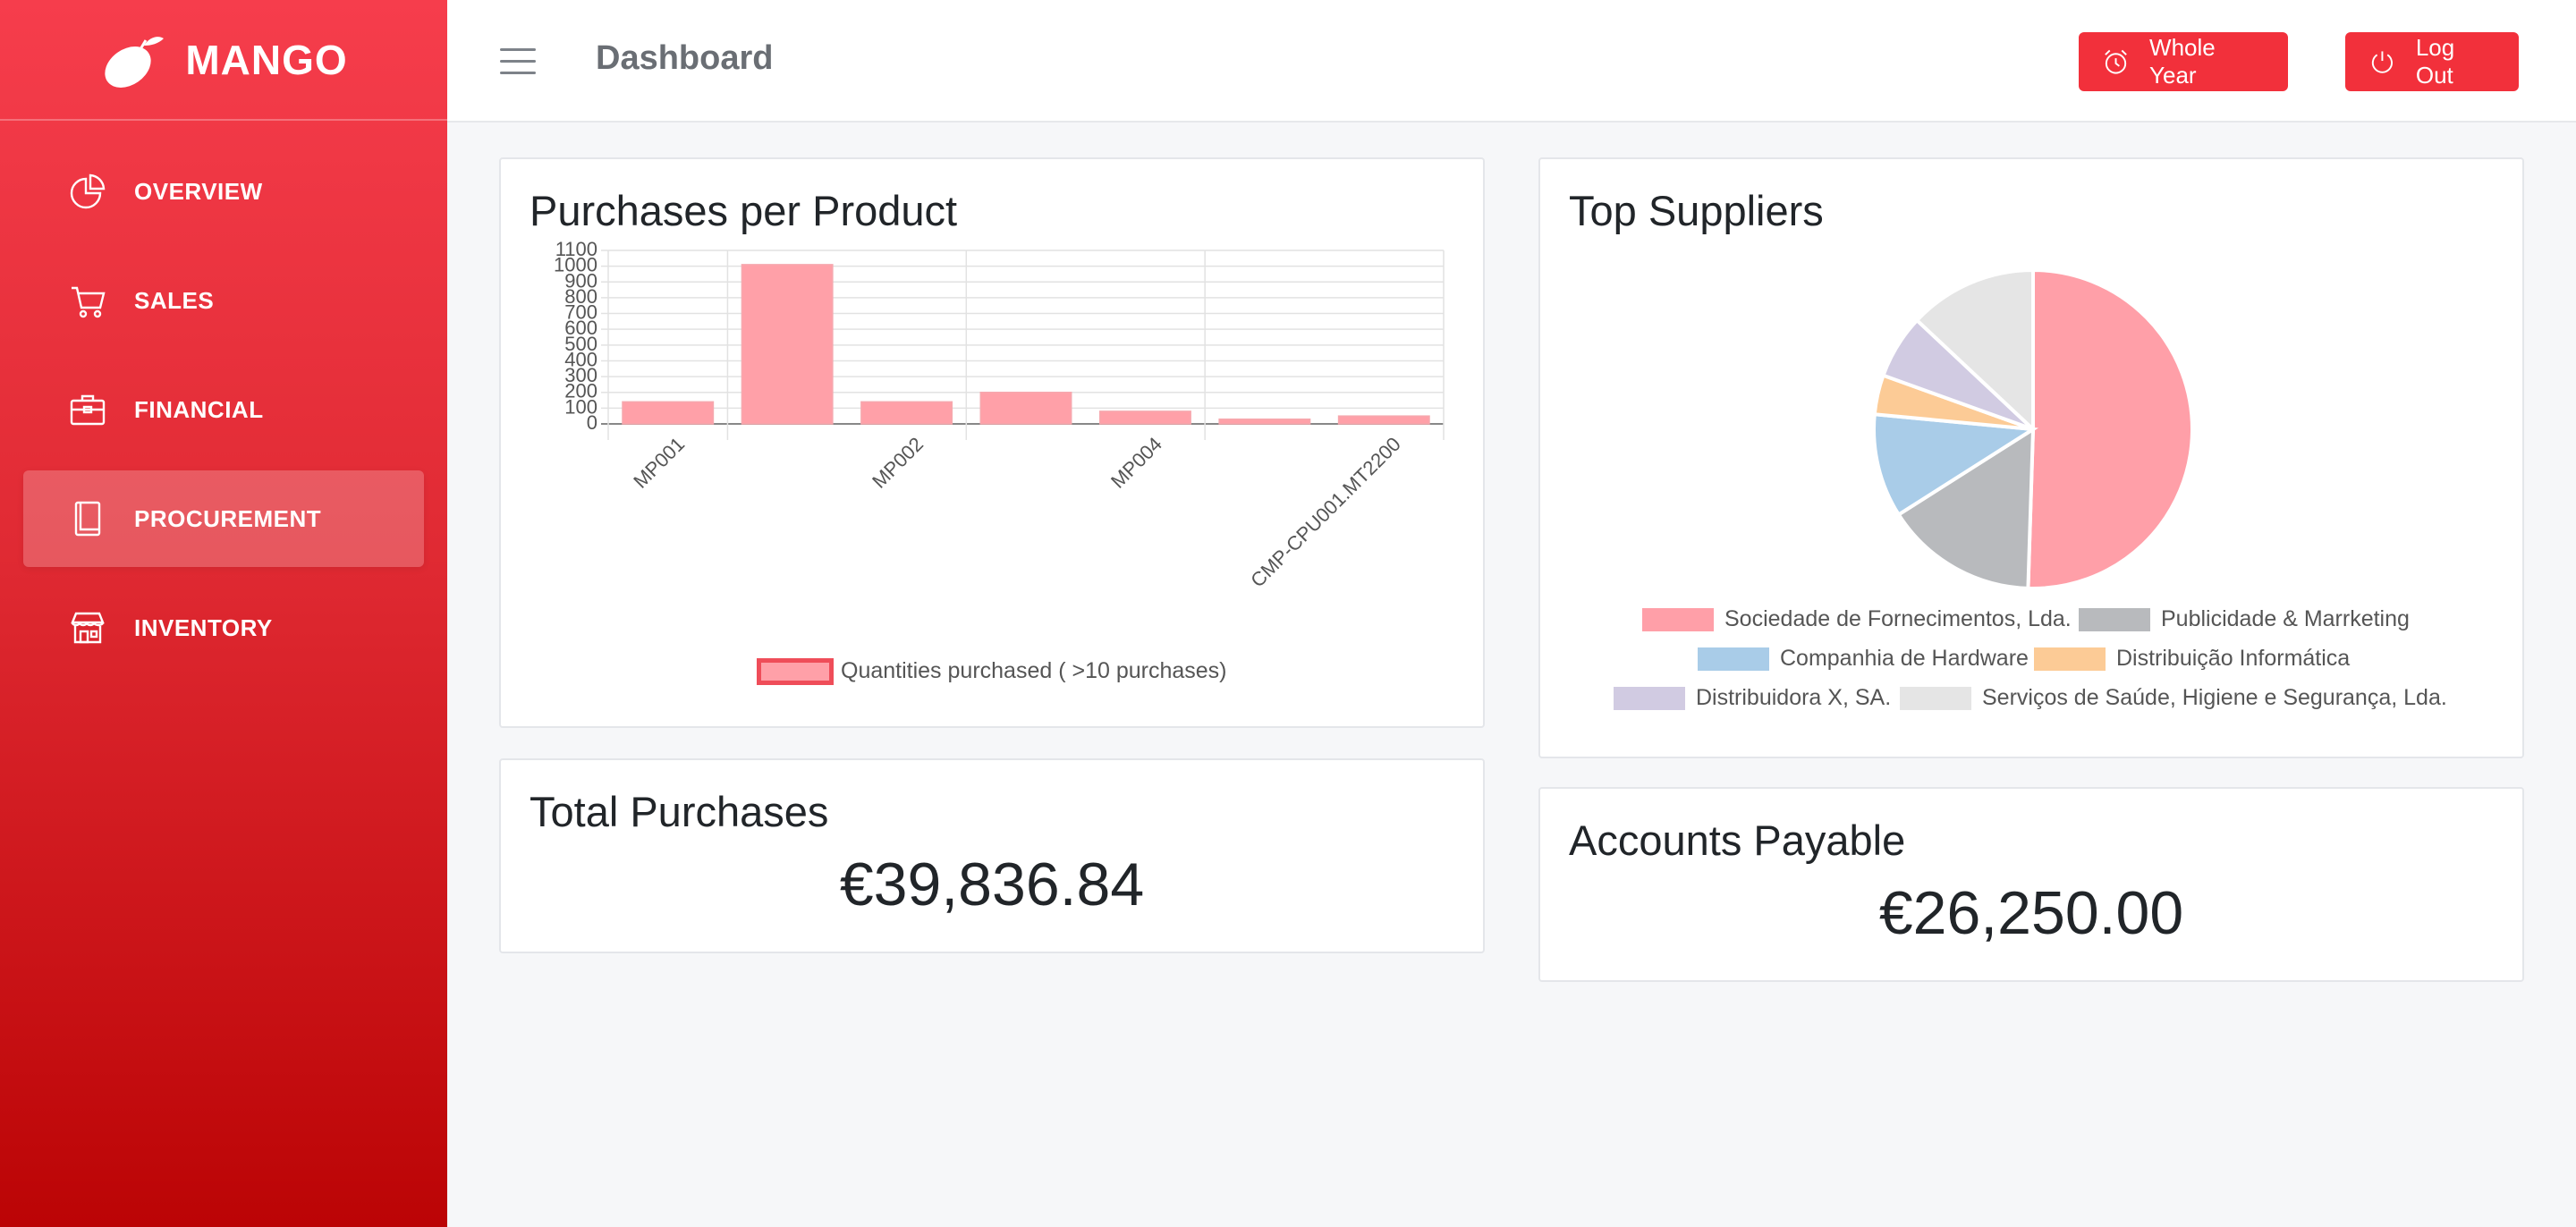 This screenshot has width=2576, height=1227. I want to click on mango-logo-icon, so click(135, 62).